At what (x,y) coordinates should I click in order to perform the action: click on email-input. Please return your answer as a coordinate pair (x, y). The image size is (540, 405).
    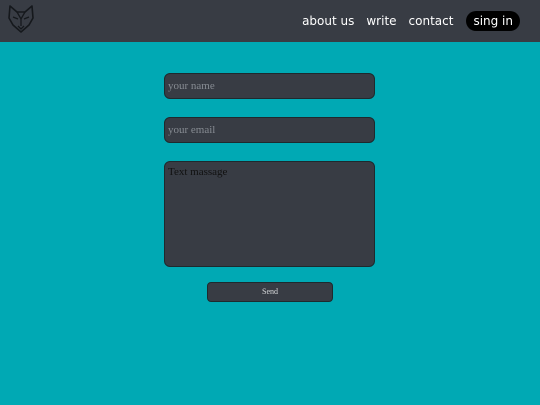
    Looking at the image, I should click on (269, 130).